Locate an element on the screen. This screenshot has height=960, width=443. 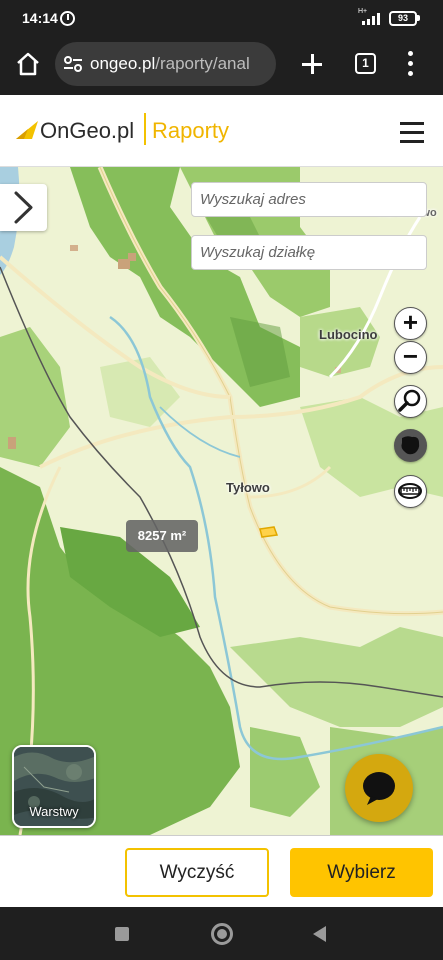
home-icon is located at coordinates (28, 64).